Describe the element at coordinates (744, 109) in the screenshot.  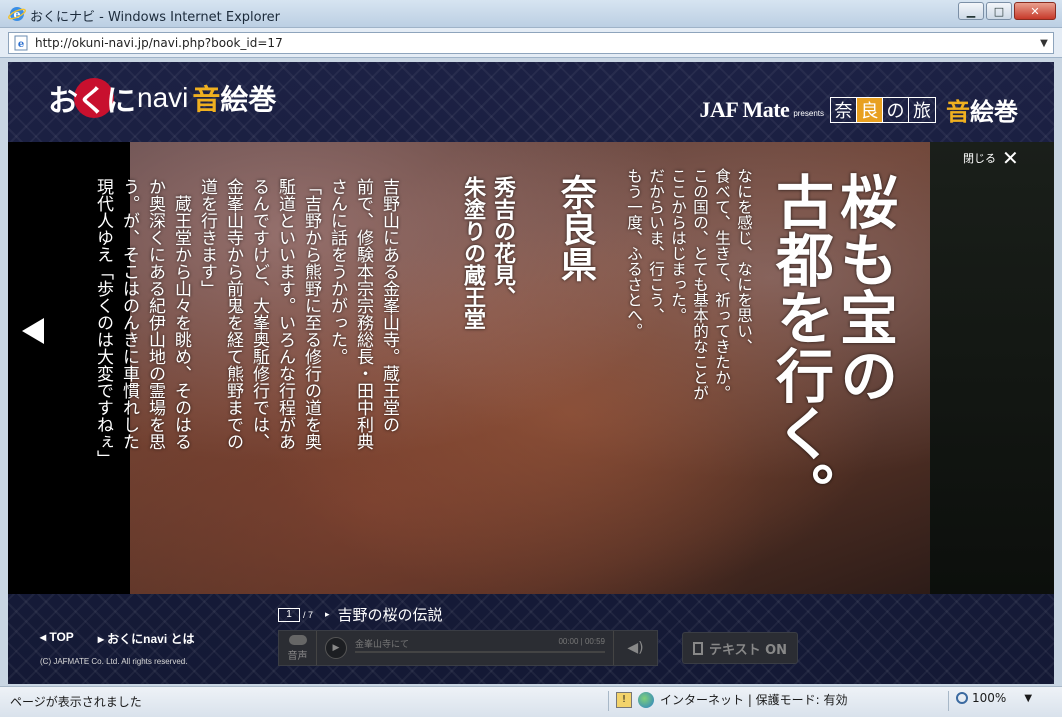
I see `jaf-mate-logo: JAF Mate` at that location.